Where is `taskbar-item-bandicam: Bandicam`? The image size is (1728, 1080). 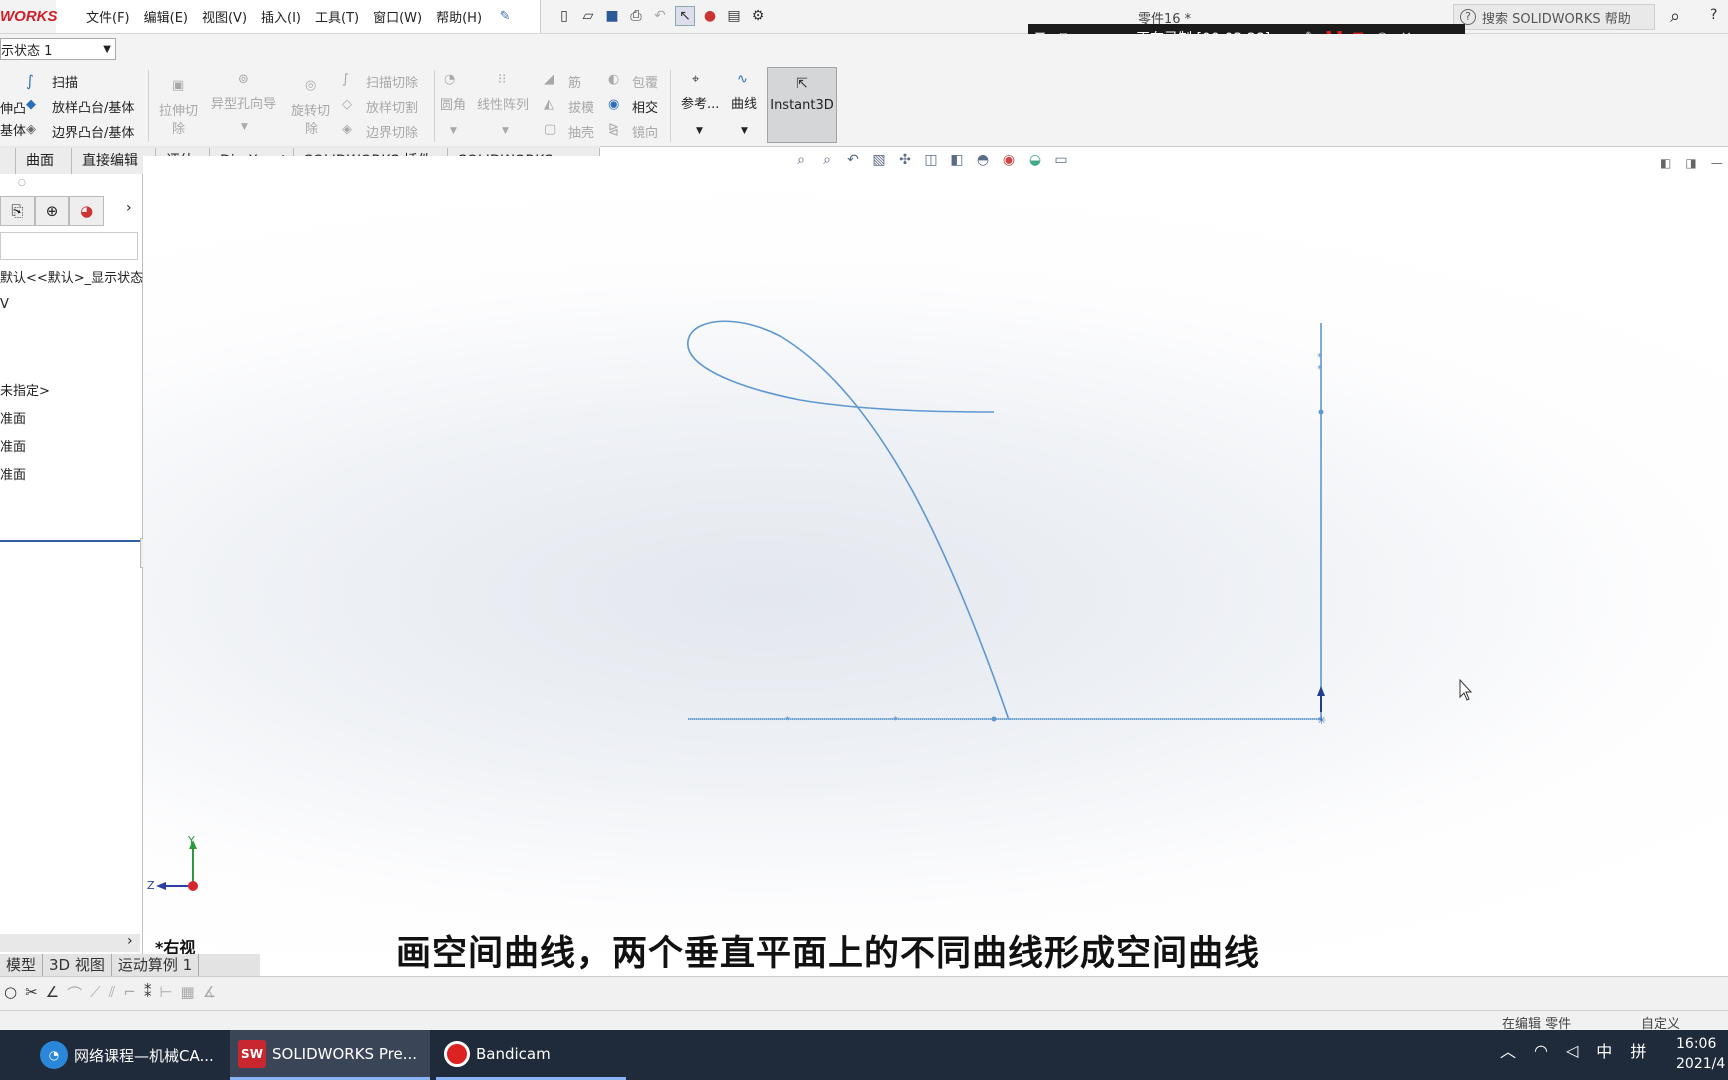 taskbar-item-bandicam: Bandicam is located at coordinates (531, 1055).